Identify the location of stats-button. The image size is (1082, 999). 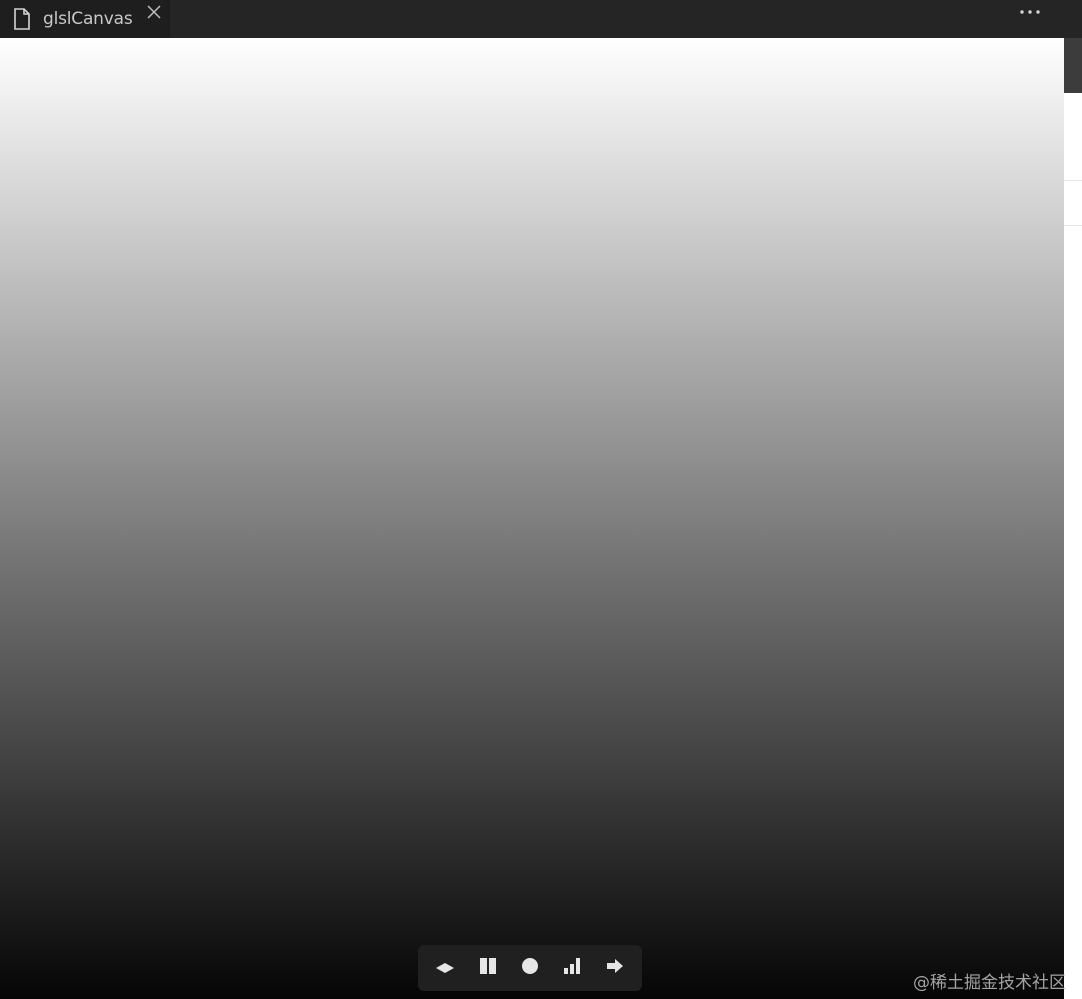
(572, 968).